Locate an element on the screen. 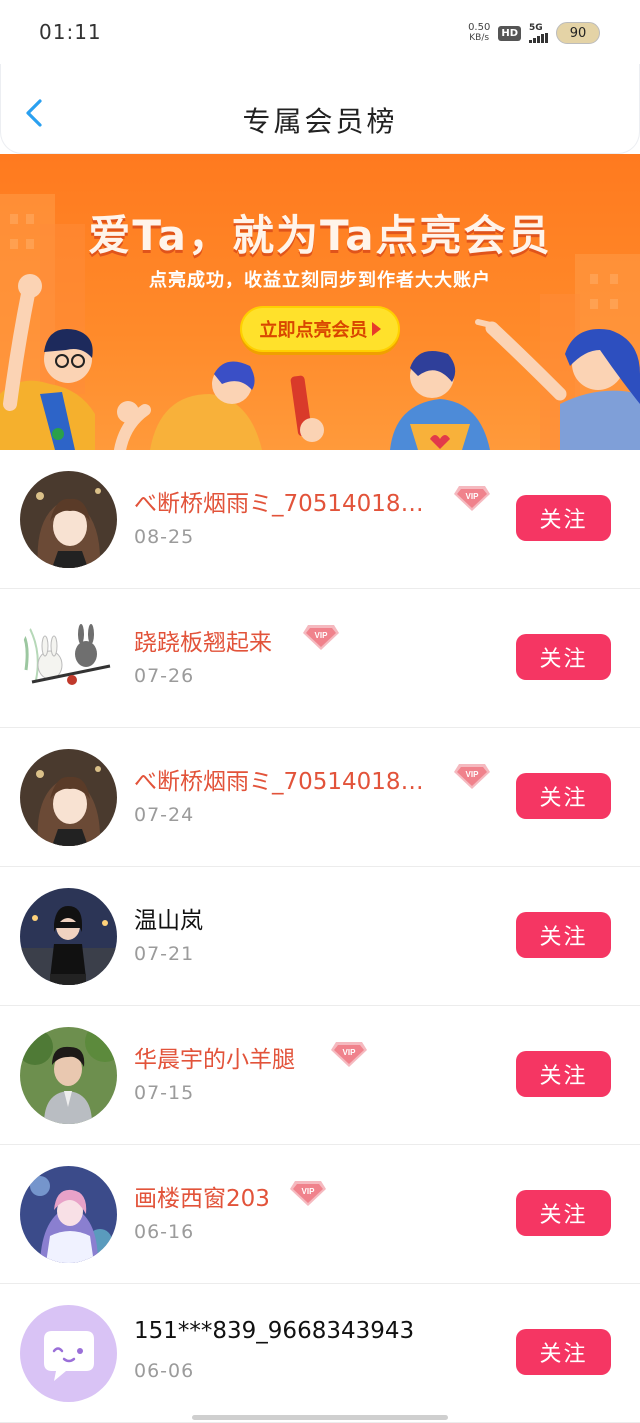 The image size is (640, 1423). network-speed: 0.50 KB/s is located at coordinates (479, 33).